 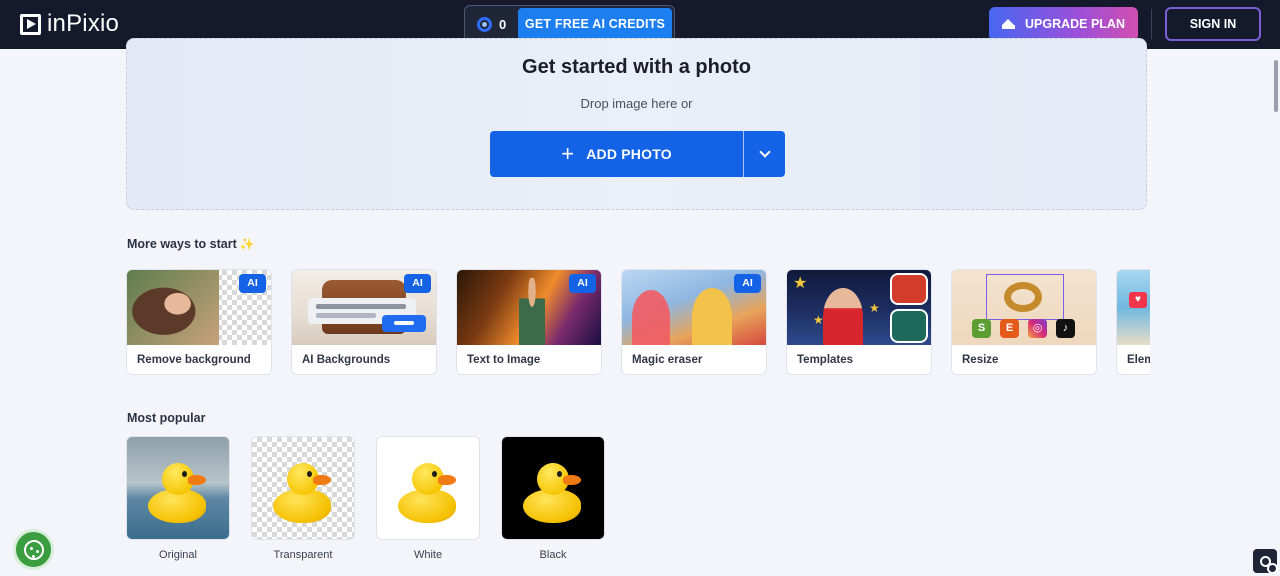 I want to click on upgrade-plan-label: UPGRADE PLAN, so click(x=1074, y=24).